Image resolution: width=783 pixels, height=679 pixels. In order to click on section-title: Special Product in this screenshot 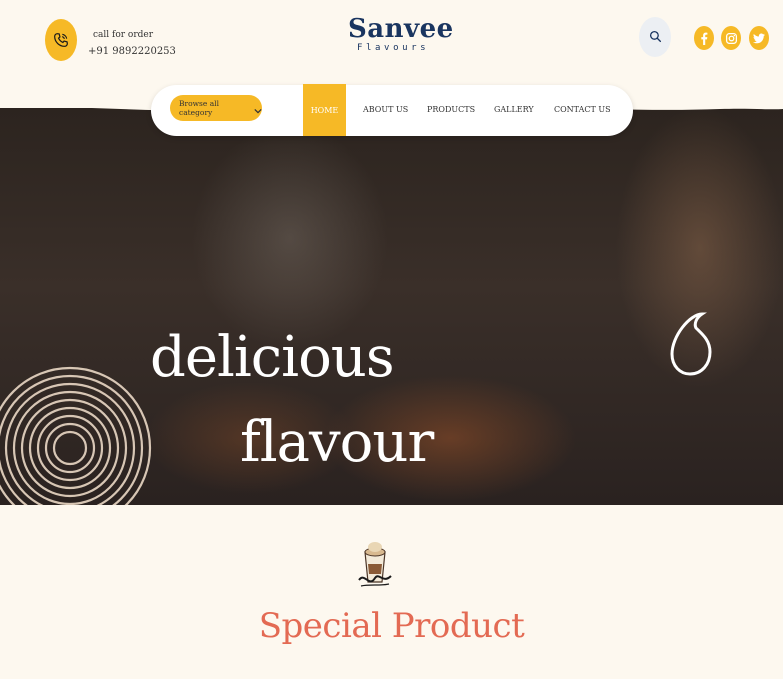, I will do `click(391, 626)`.